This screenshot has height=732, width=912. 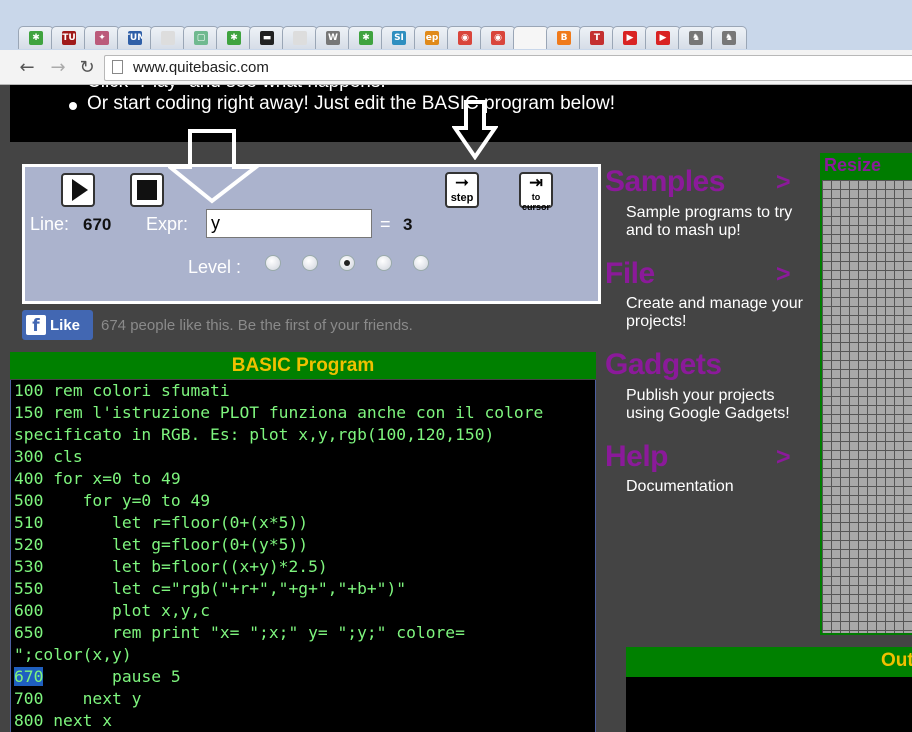 What do you see at coordinates (147, 190) in the screenshot?
I see `stop-button` at bounding box center [147, 190].